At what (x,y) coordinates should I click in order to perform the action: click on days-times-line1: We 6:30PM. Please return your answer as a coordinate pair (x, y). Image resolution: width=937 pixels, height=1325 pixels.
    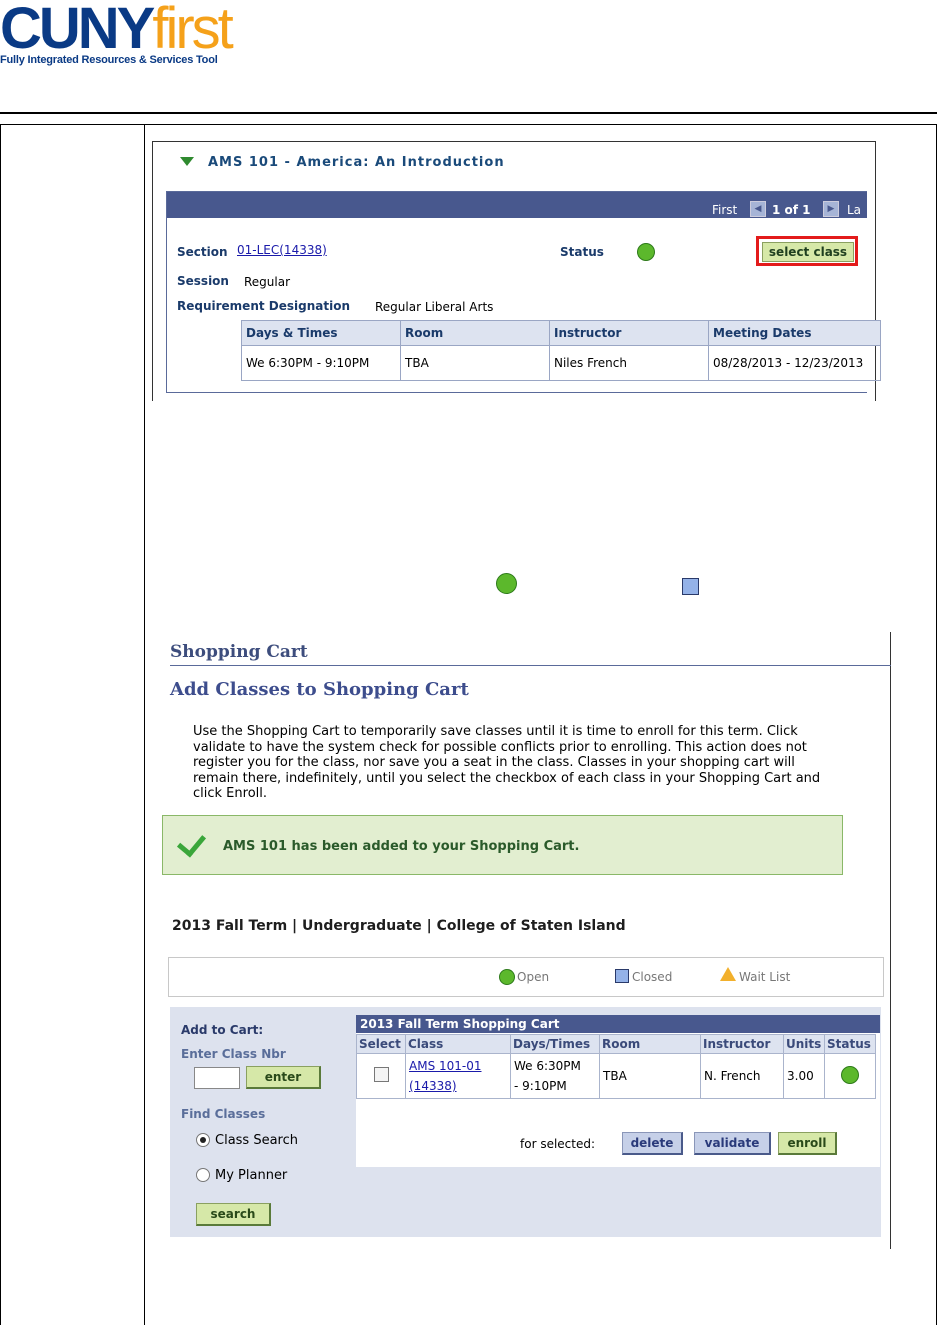
    Looking at the image, I should click on (547, 1066).